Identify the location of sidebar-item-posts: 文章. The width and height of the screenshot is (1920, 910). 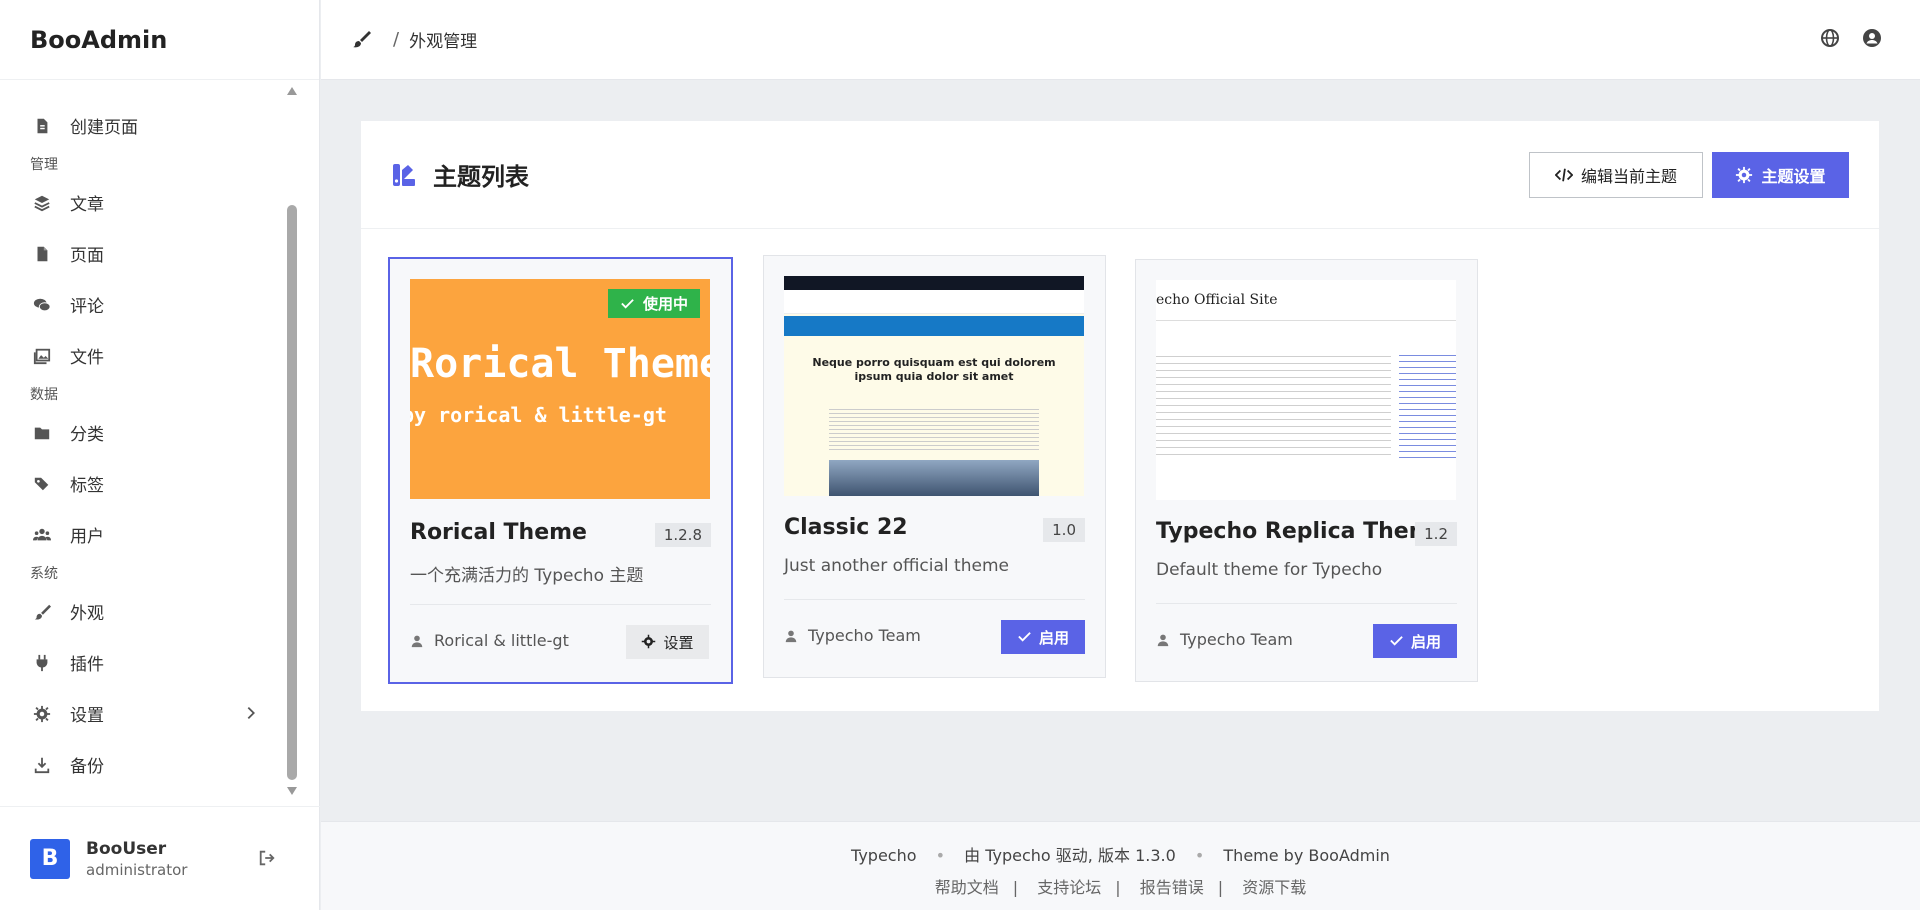
(150, 202).